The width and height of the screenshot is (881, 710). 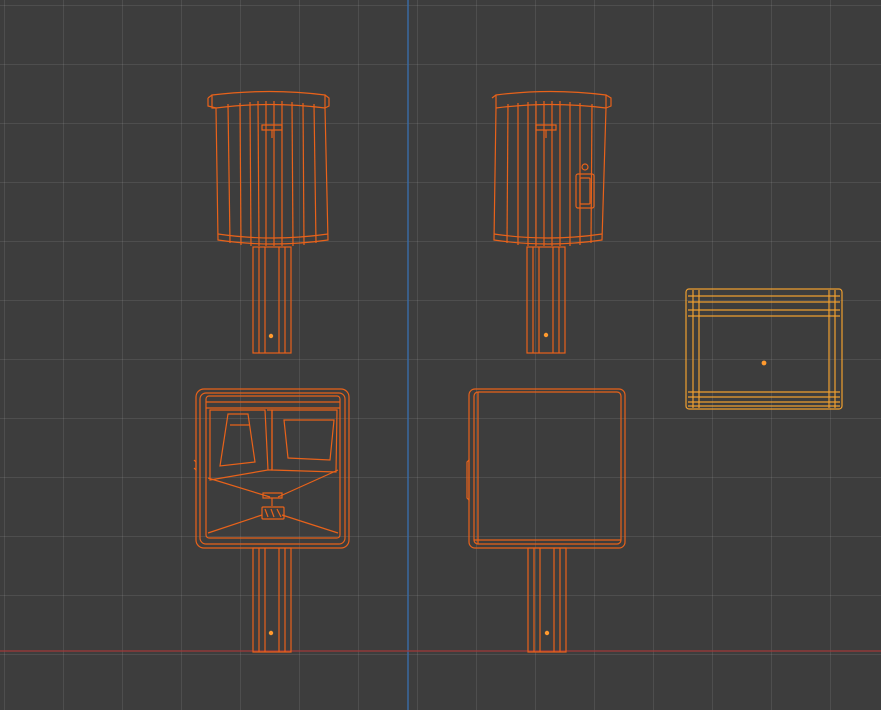 What do you see at coordinates (551, 222) in the screenshot?
I see `mailbox-side-view` at bounding box center [551, 222].